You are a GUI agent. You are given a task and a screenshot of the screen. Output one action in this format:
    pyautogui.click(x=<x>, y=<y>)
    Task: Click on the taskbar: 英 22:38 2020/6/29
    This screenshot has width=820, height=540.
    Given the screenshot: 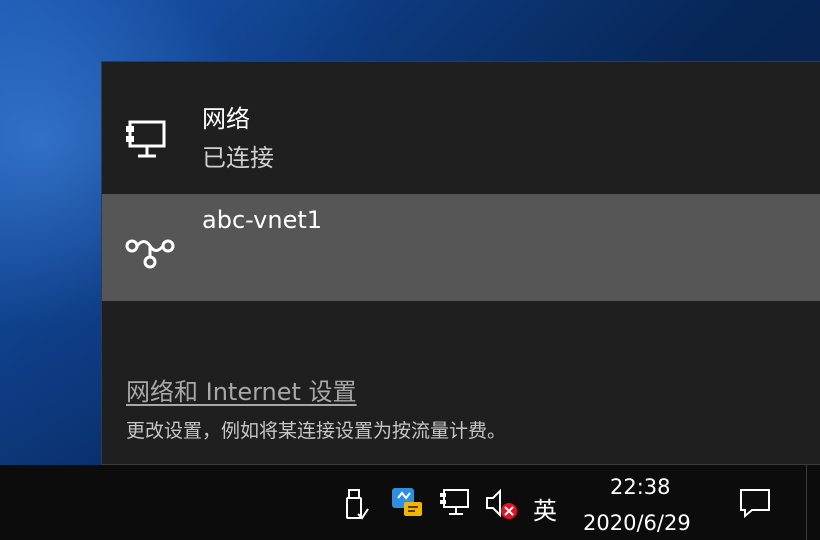 What is the action you would take?
    pyautogui.click(x=410, y=502)
    